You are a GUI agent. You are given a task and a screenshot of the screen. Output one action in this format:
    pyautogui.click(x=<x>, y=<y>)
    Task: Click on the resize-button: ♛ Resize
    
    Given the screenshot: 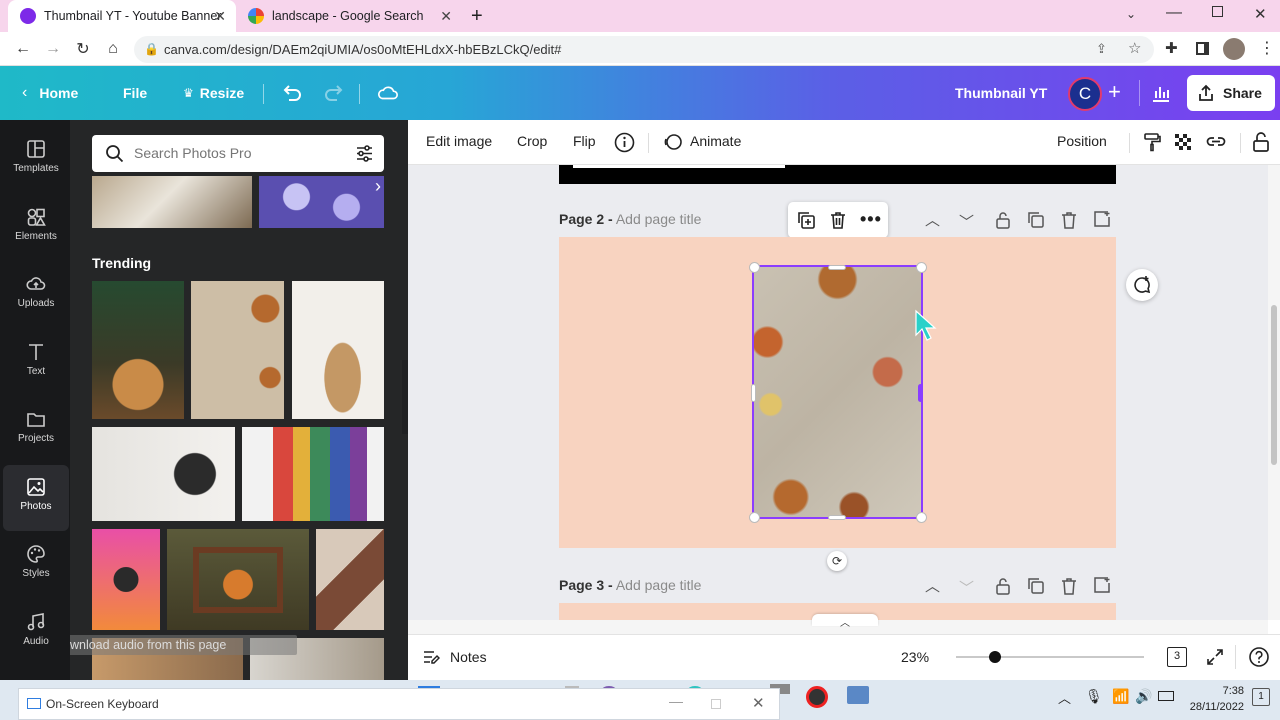 What is the action you would take?
    pyautogui.click(x=213, y=93)
    